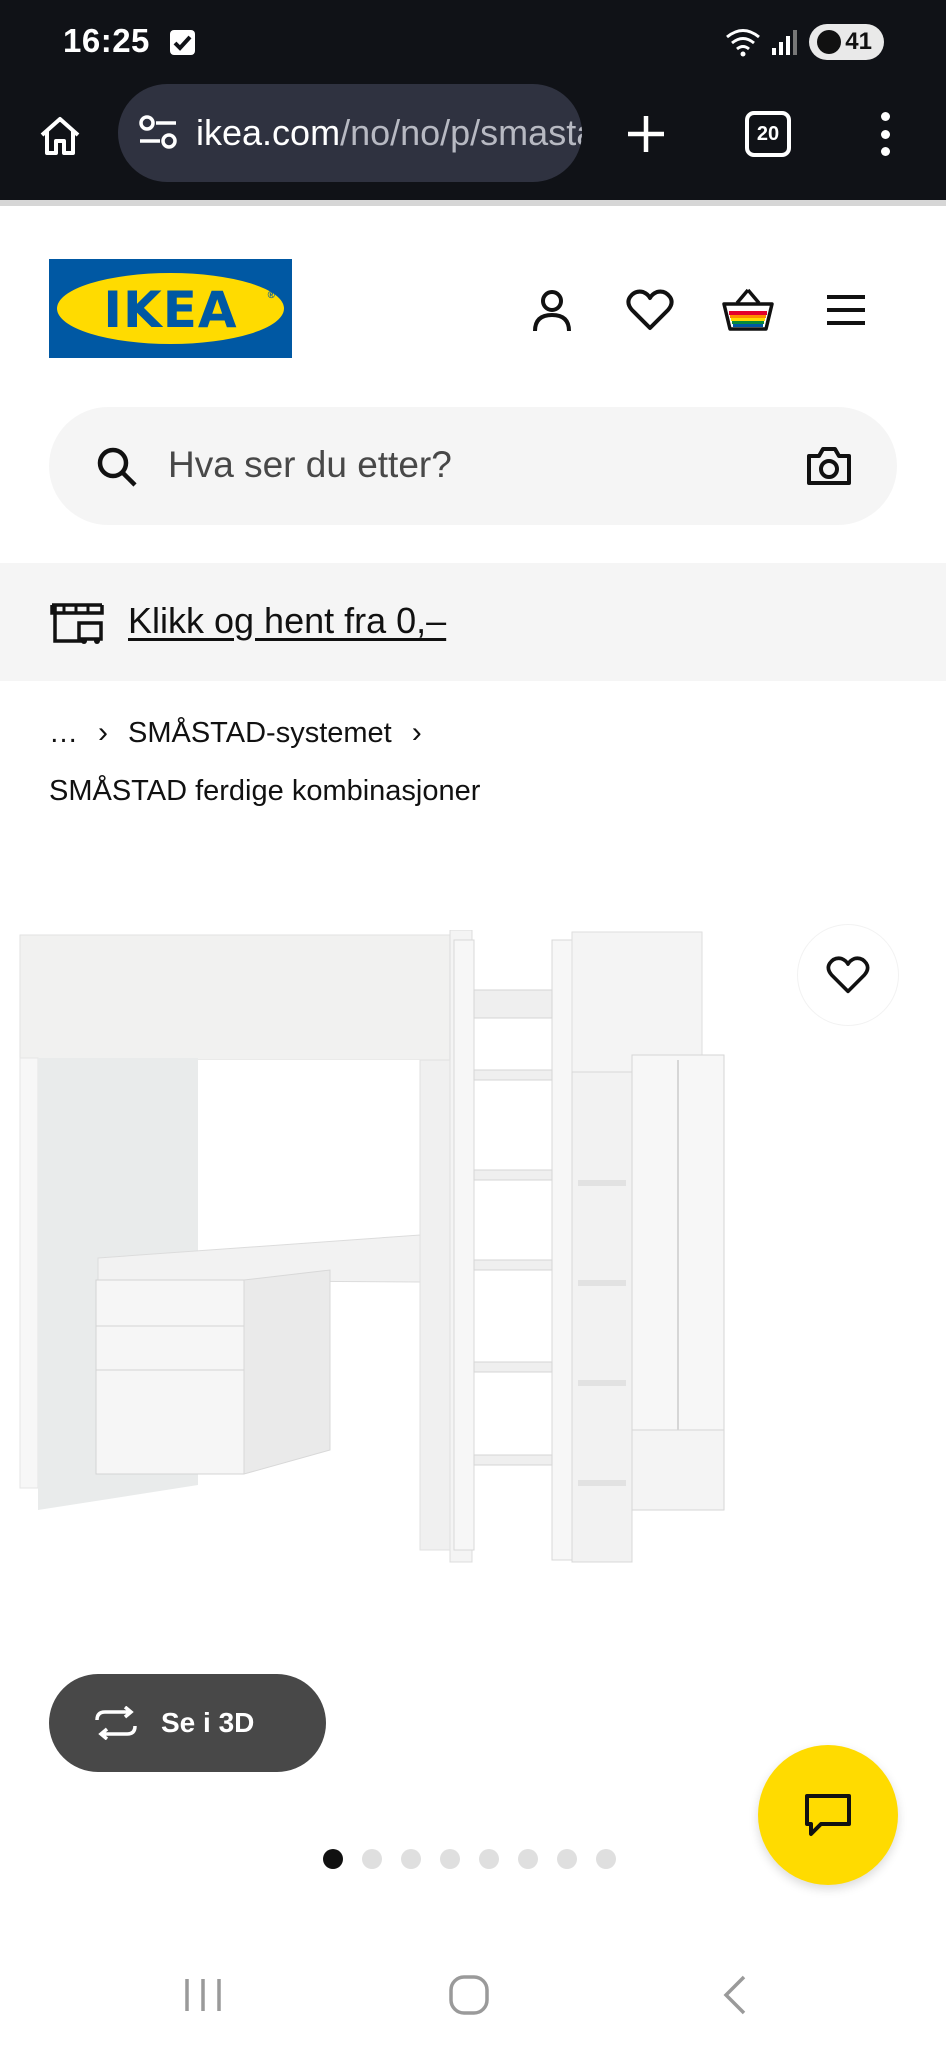 Image resolution: width=946 pixels, height=2049 pixels. I want to click on logo-text: IKEA, so click(170, 310).